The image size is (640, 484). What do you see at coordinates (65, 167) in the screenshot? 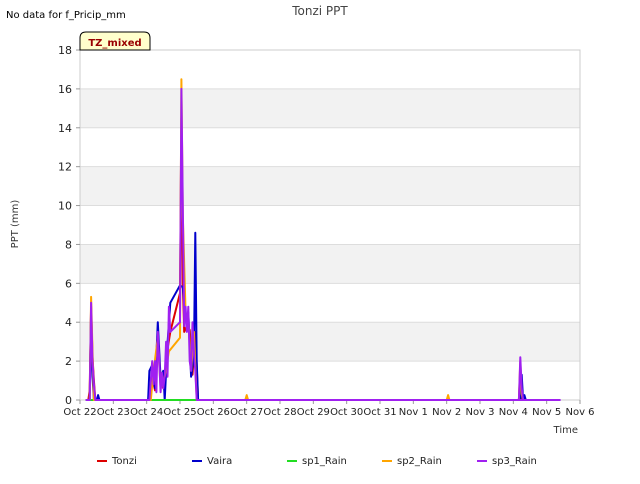
I see `y-tick-label: 12` at bounding box center [65, 167].